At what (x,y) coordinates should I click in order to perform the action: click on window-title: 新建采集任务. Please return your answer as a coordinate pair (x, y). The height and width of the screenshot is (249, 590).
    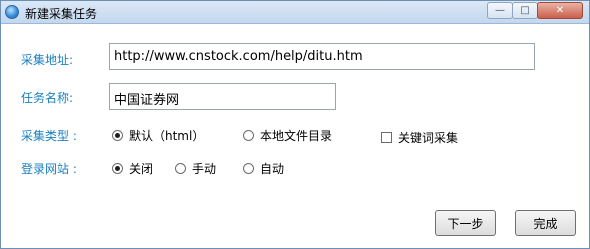
    Looking at the image, I should click on (61, 14).